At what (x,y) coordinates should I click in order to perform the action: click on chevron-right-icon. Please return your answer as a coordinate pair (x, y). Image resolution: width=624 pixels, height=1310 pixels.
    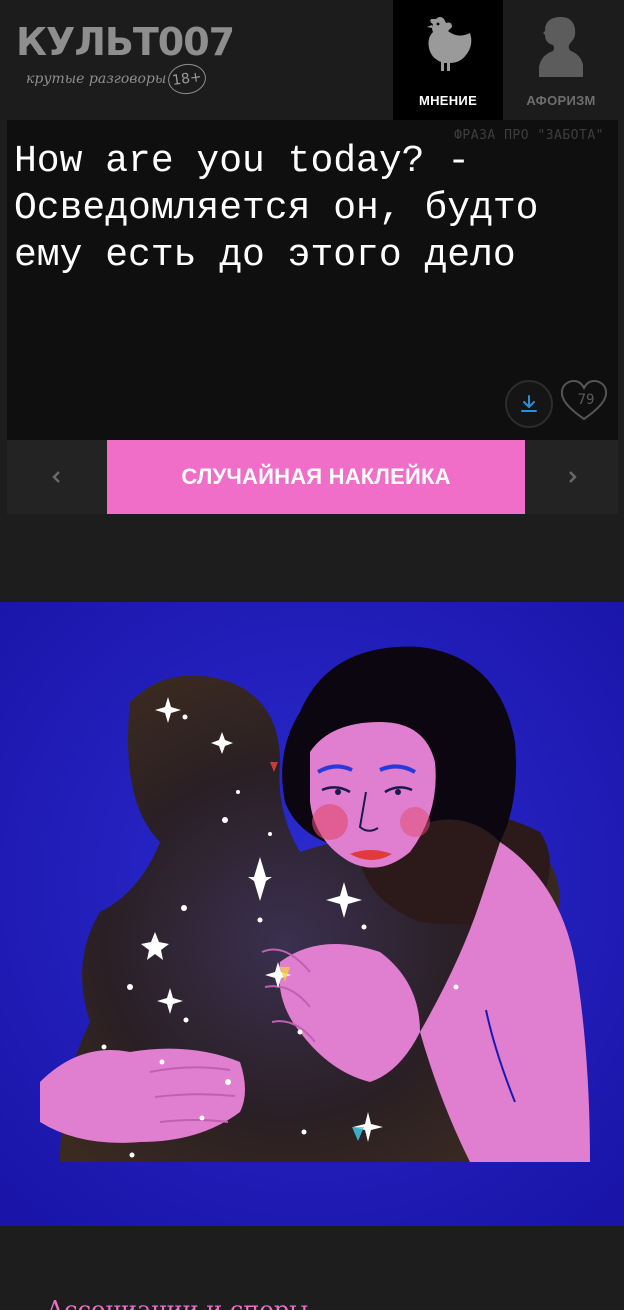
    Looking at the image, I should click on (572, 477).